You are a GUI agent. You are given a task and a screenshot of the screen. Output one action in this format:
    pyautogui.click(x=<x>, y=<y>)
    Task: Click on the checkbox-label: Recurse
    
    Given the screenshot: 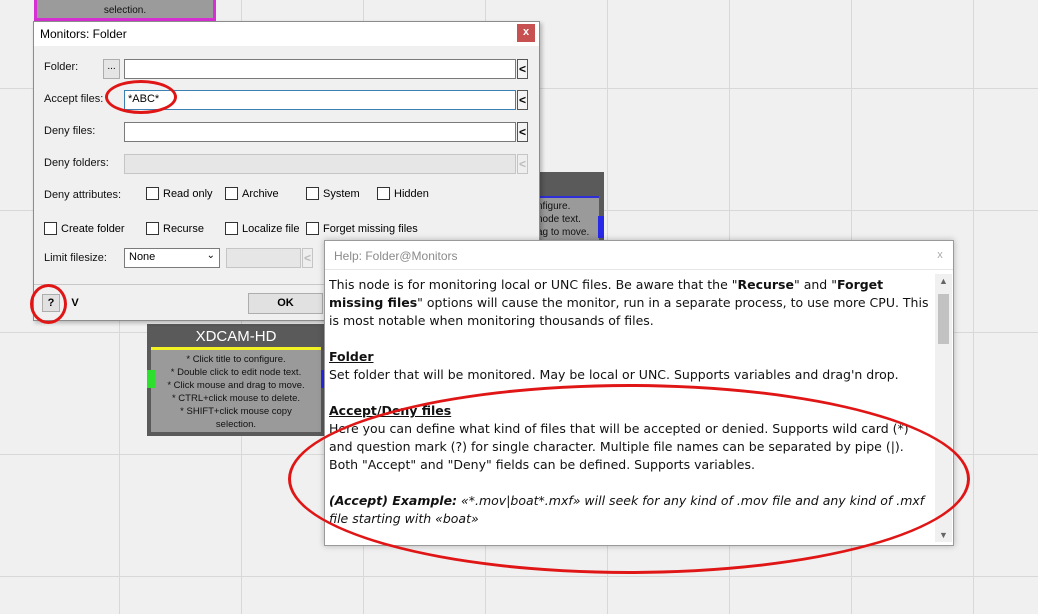 What is the action you would take?
    pyautogui.click(x=183, y=228)
    